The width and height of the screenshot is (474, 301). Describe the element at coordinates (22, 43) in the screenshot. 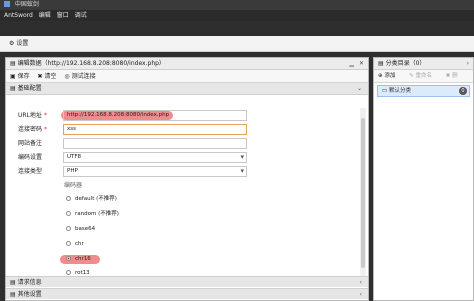

I see `tab-settings-label: 设置` at that location.